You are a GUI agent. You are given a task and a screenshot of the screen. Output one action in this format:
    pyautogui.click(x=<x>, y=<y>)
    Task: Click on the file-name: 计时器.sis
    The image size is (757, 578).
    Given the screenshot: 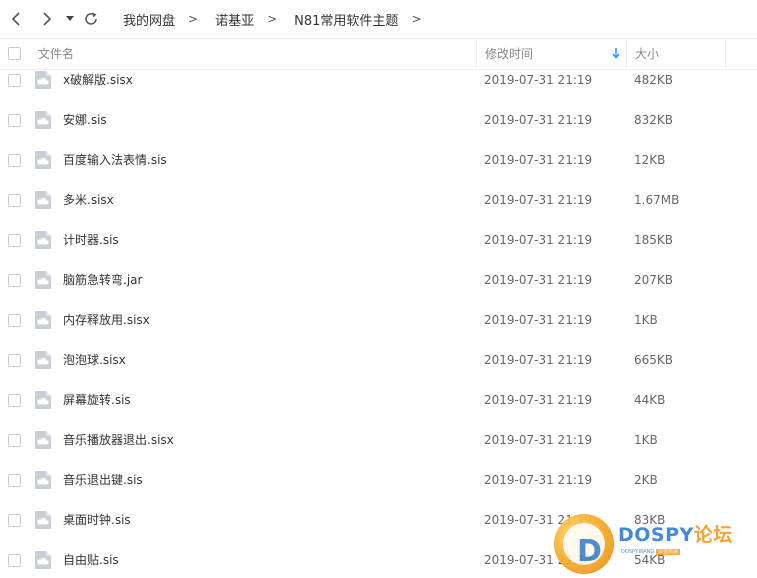 What is the action you would take?
    pyautogui.click(x=91, y=240)
    